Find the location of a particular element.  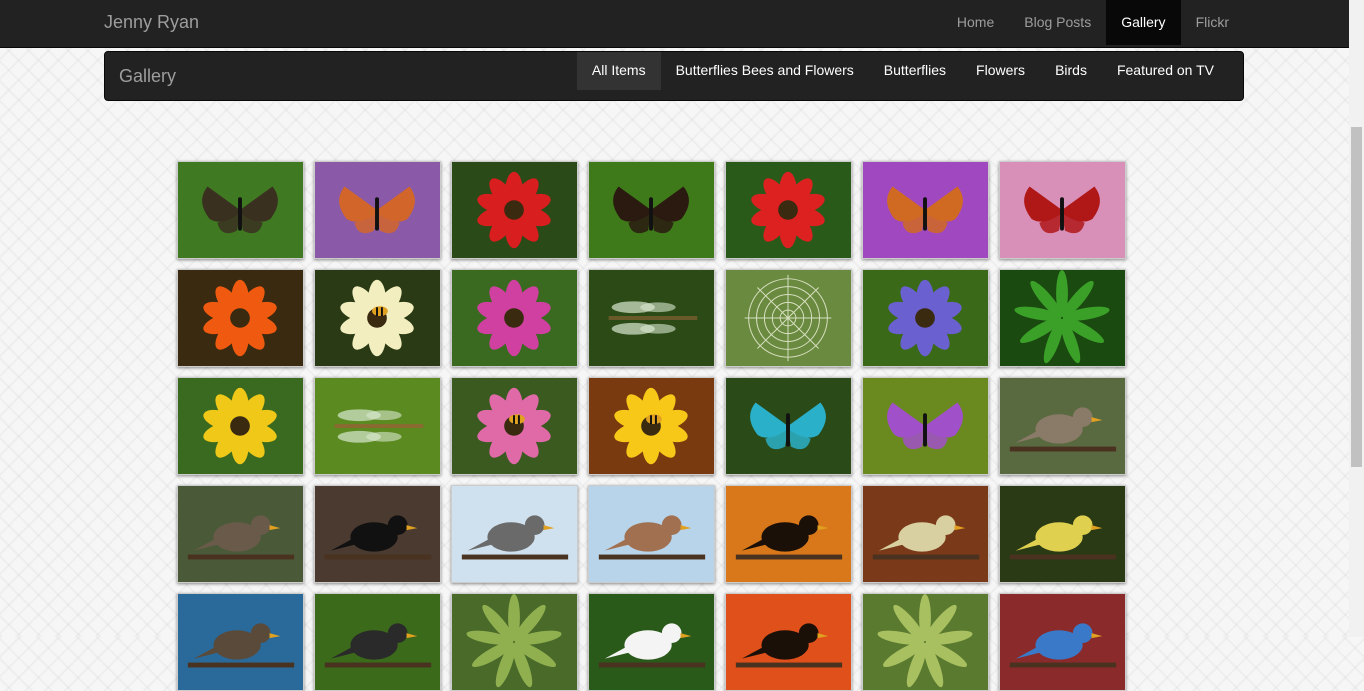

page-scrollbar is located at coordinates (1356, 318).